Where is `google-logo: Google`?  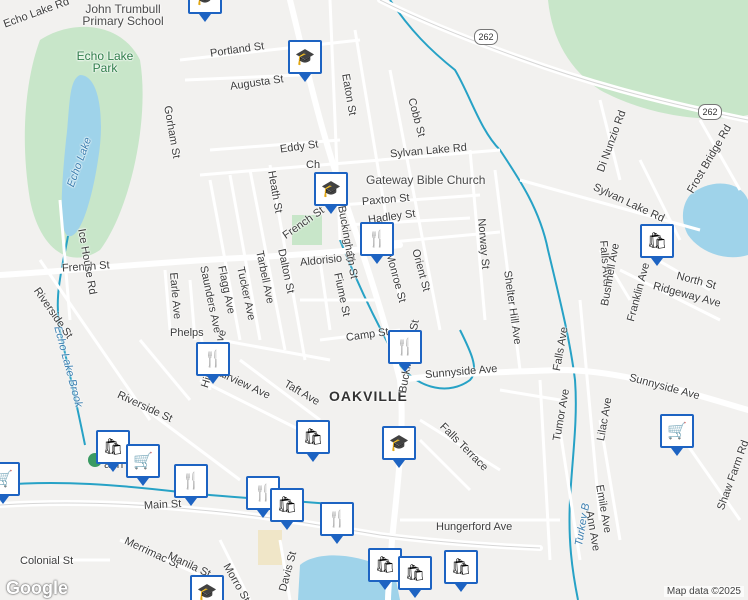 google-logo: Google is located at coordinates (37, 588).